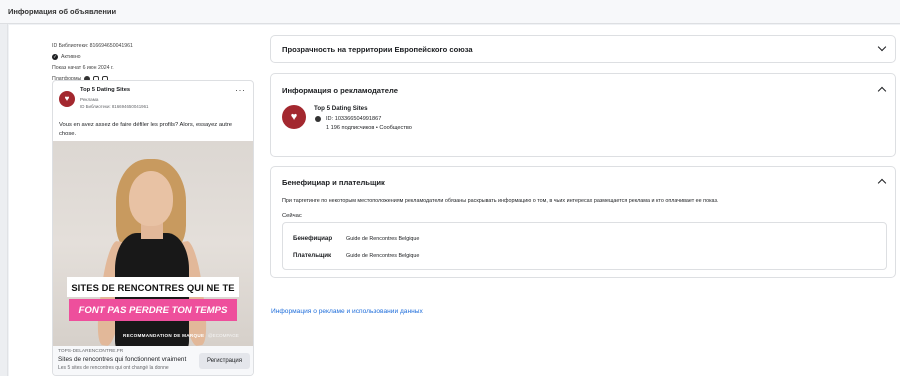 Image resolution: width=900 pixels, height=376 pixels. Describe the element at coordinates (92, 45) in the screenshot. I see `library-id-text: ID Библиотеки: 816694650041961` at that location.